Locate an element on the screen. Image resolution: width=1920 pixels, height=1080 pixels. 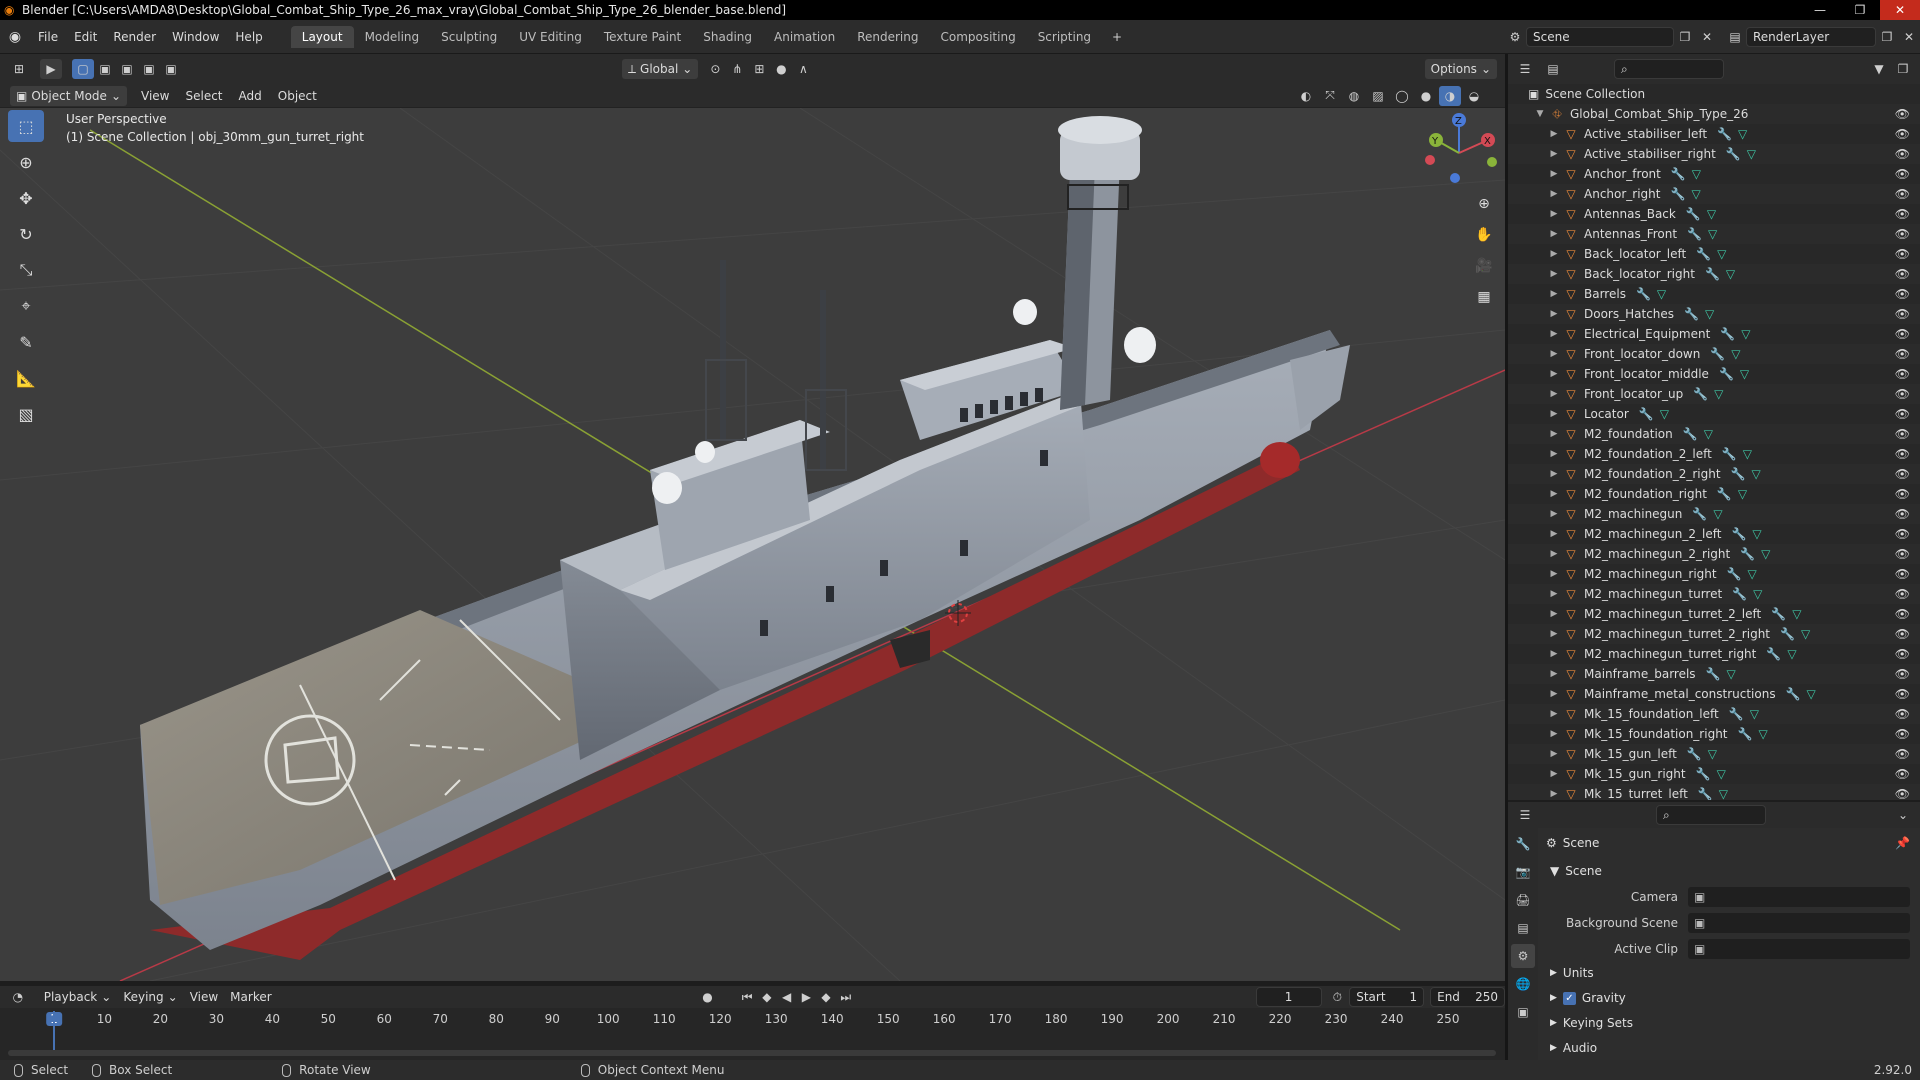
subpanel-units: ▶ Units is located at coordinates (1572, 973).